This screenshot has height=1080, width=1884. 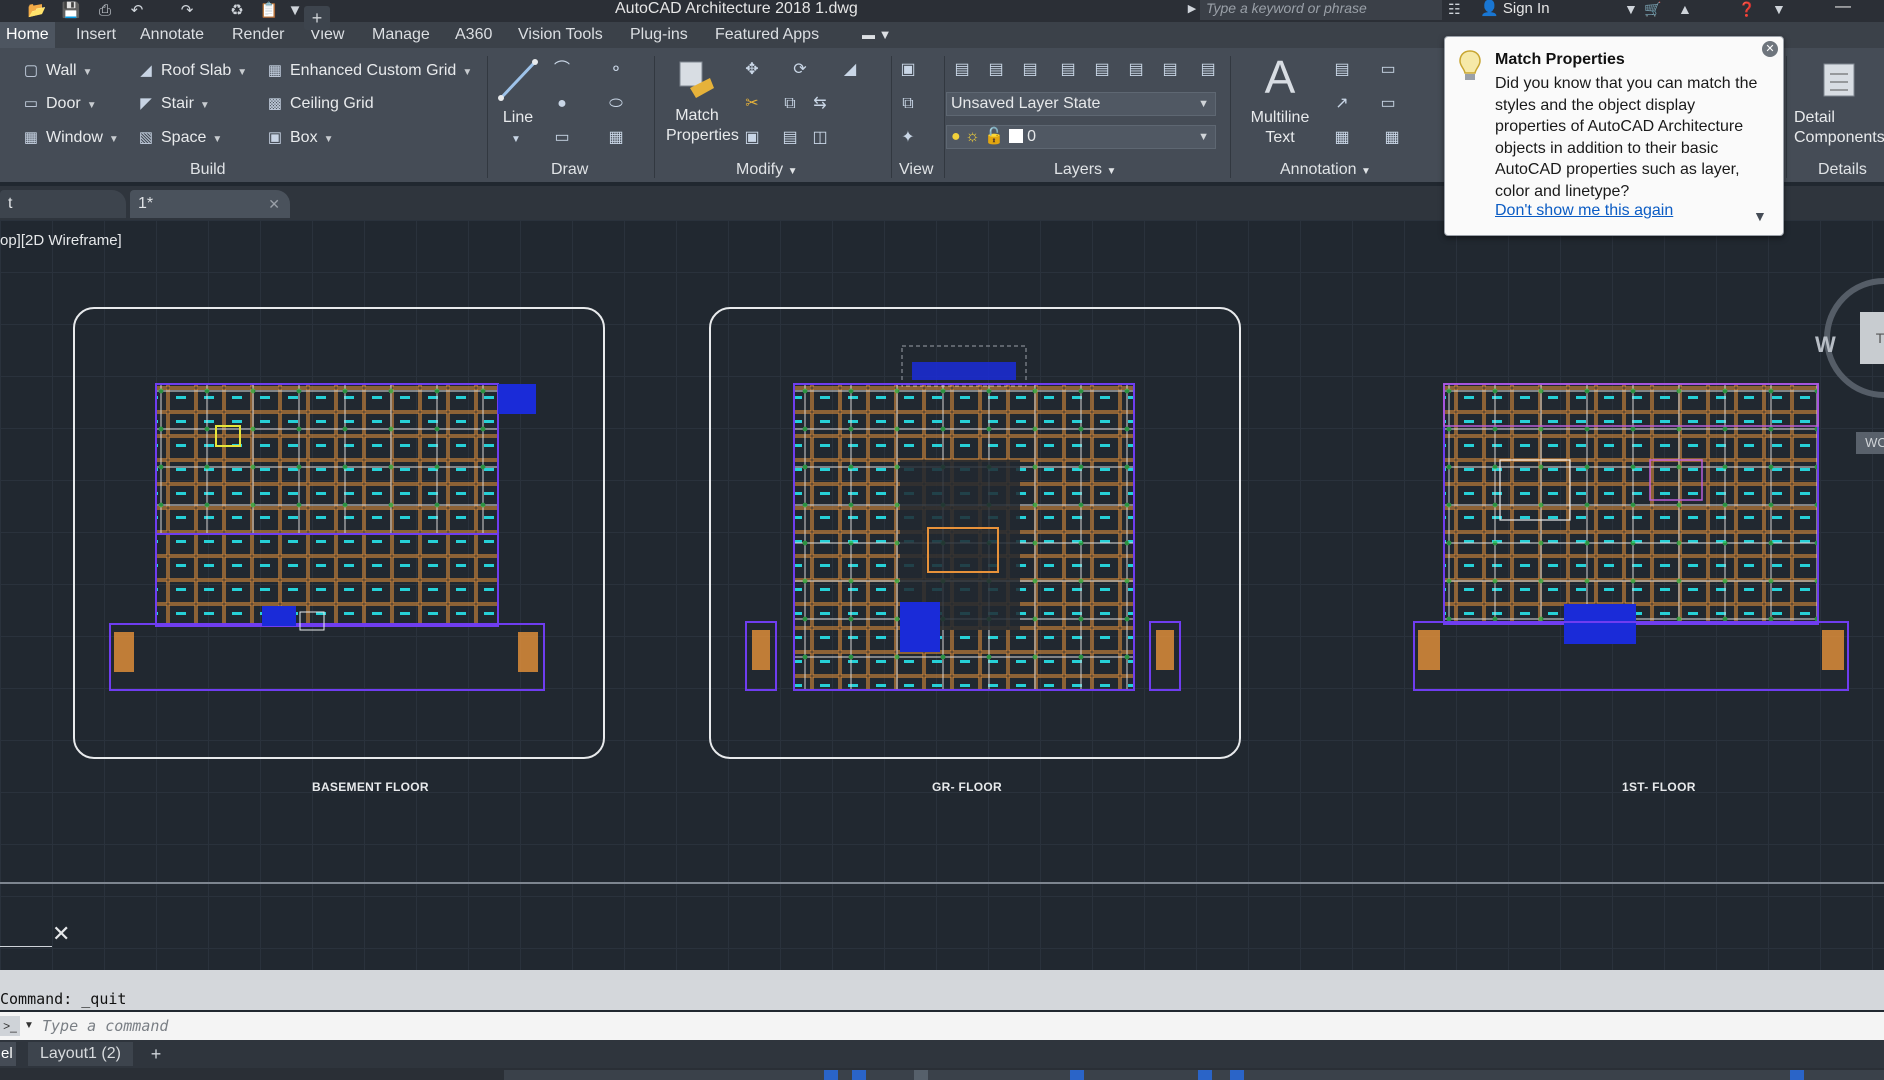 What do you see at coordinates (1342, 104) in the screenshot?
I see `leader-icon: ↗` at bounding box center [1342, 104].